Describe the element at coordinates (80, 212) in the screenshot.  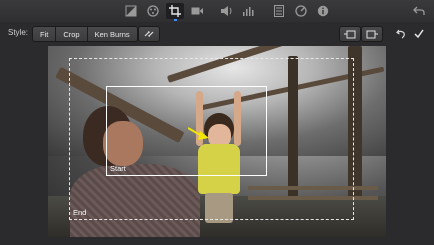
I see `end-label: End` at that location.